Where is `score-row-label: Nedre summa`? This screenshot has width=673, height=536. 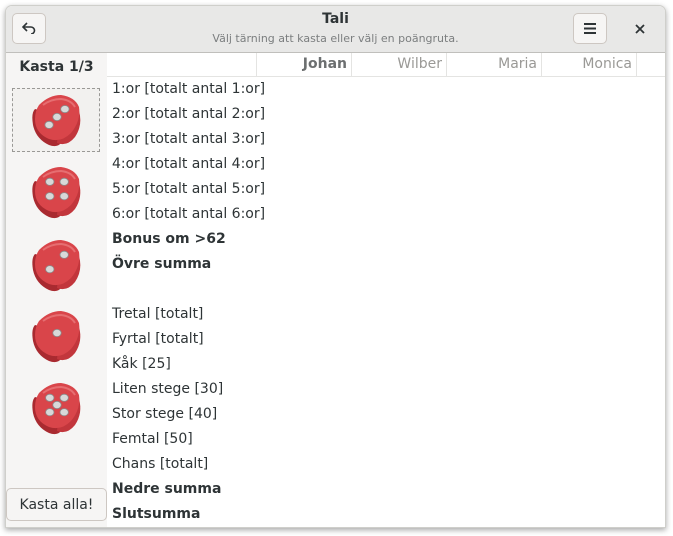 score-row-label: Nedre summa is located at coordinates (166, 489).